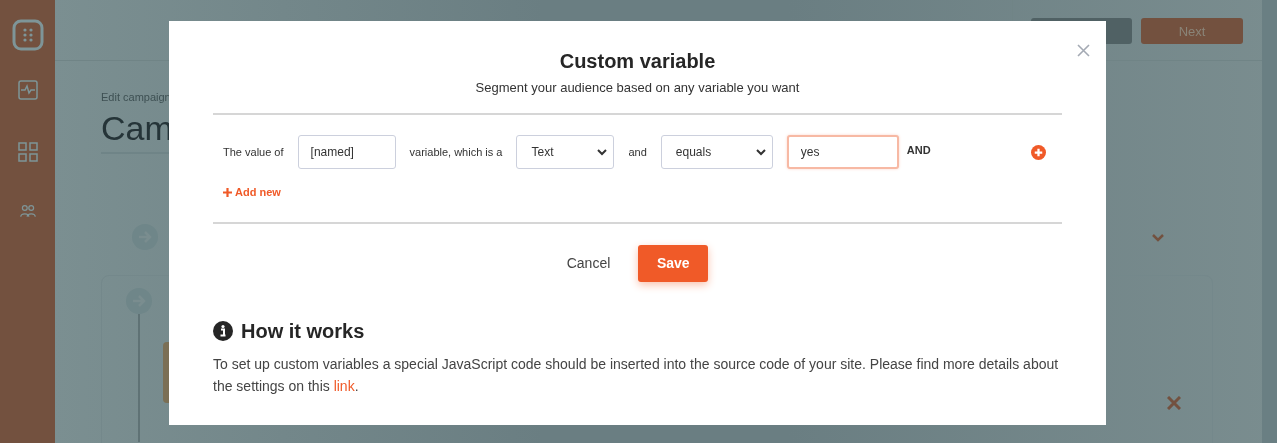 The height and width of the screenshot is (443, 1277). Describe the element at coordinates (253, 152) in the screenshot. I see `condition-label: The value of` at that location.